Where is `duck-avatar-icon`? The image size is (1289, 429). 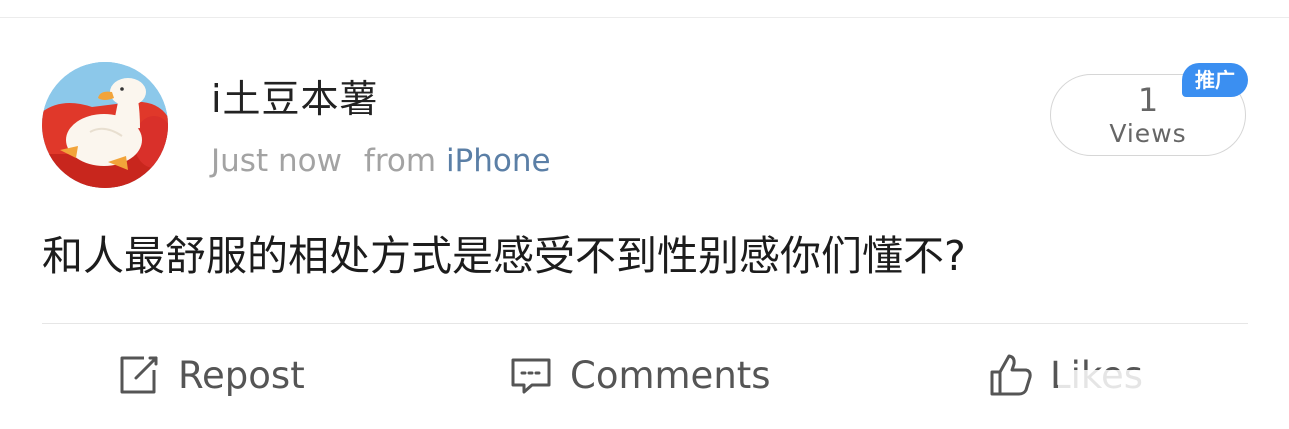 duck-avatar-icon is located at coordinates (105, 125).